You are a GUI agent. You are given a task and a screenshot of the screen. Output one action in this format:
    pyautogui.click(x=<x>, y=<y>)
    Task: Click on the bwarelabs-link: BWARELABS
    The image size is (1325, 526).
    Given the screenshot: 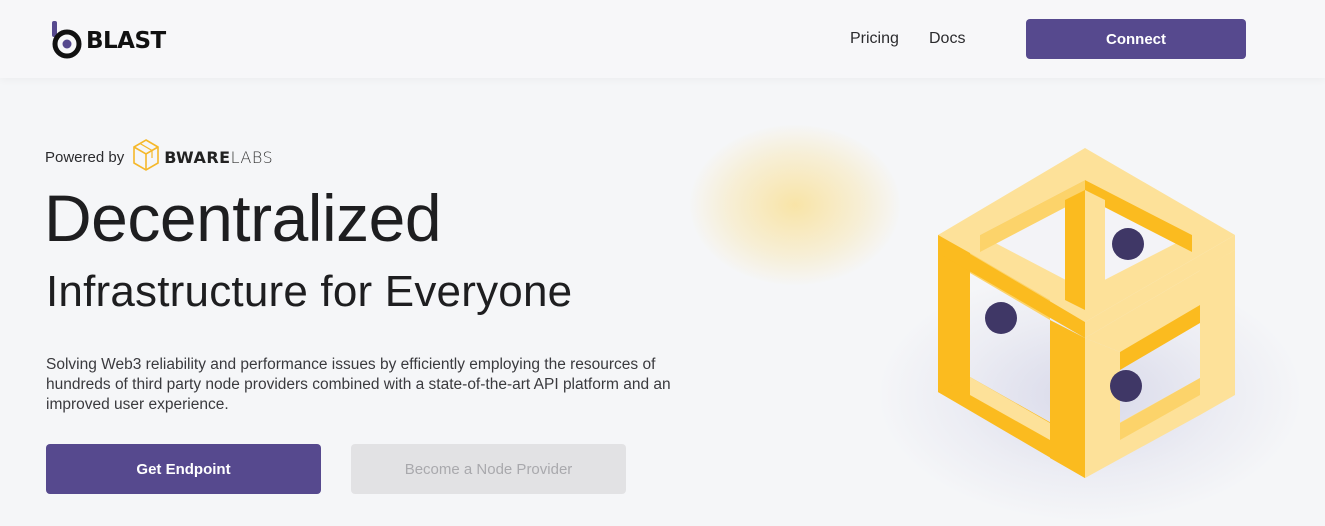 What is the action you would take?
    pyautogui.click(x=202, y=157)
    